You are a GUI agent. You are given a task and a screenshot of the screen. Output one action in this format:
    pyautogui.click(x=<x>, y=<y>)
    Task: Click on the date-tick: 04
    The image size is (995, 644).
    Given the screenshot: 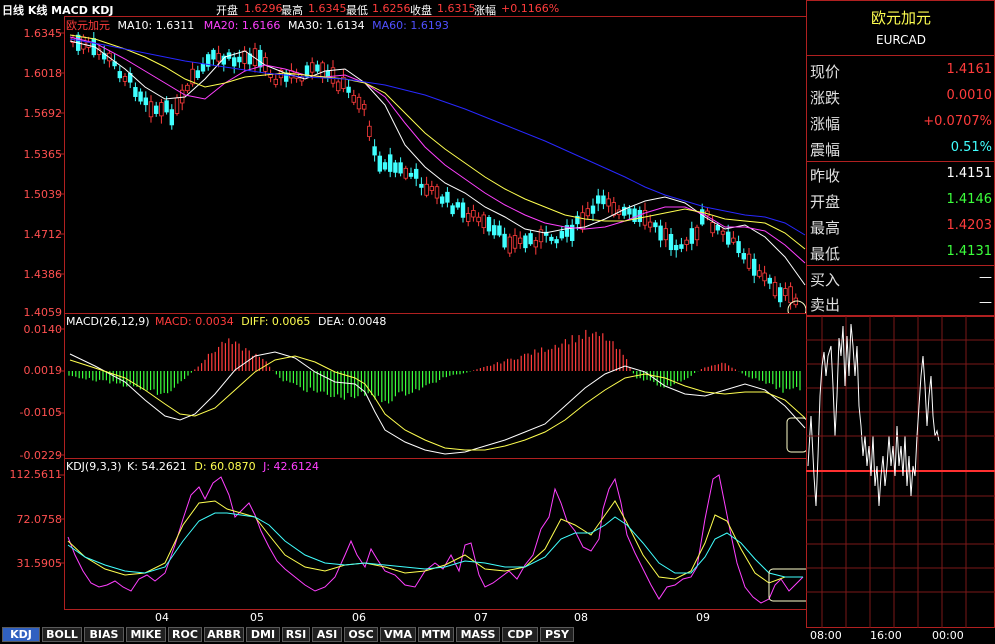 What is the action you would take?
    pyautogui.click(x=162, y=617)
    